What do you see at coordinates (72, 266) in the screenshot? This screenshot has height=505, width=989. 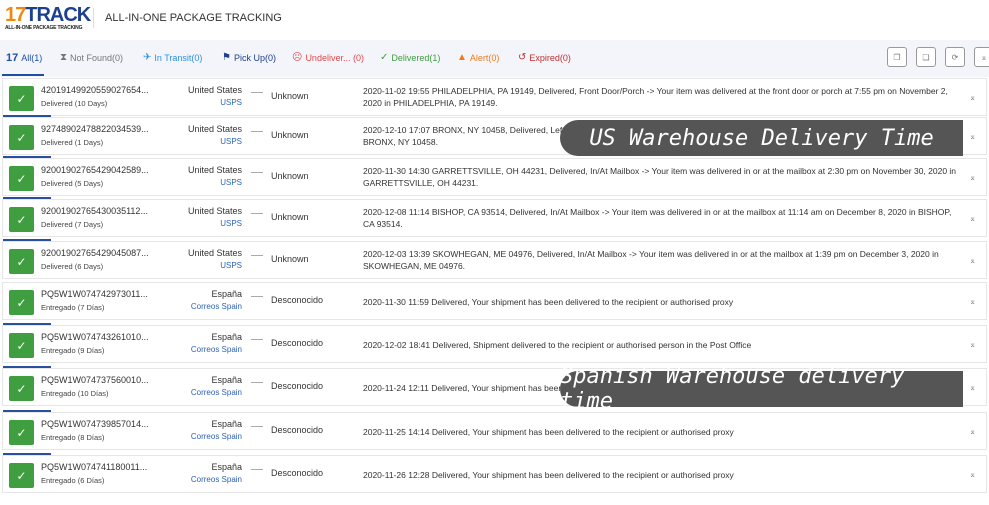 I see `delivery-status: Delivered (6 Days)` at bounding box center [72, 266].